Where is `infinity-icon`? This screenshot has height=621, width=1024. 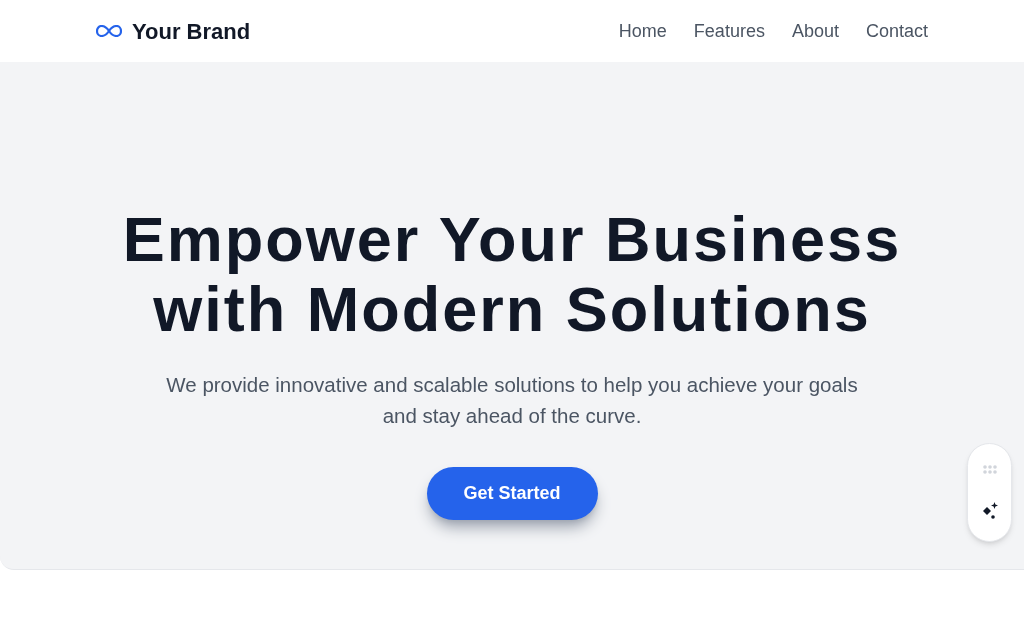
infinity-icon is located at coordinates (109, 31).